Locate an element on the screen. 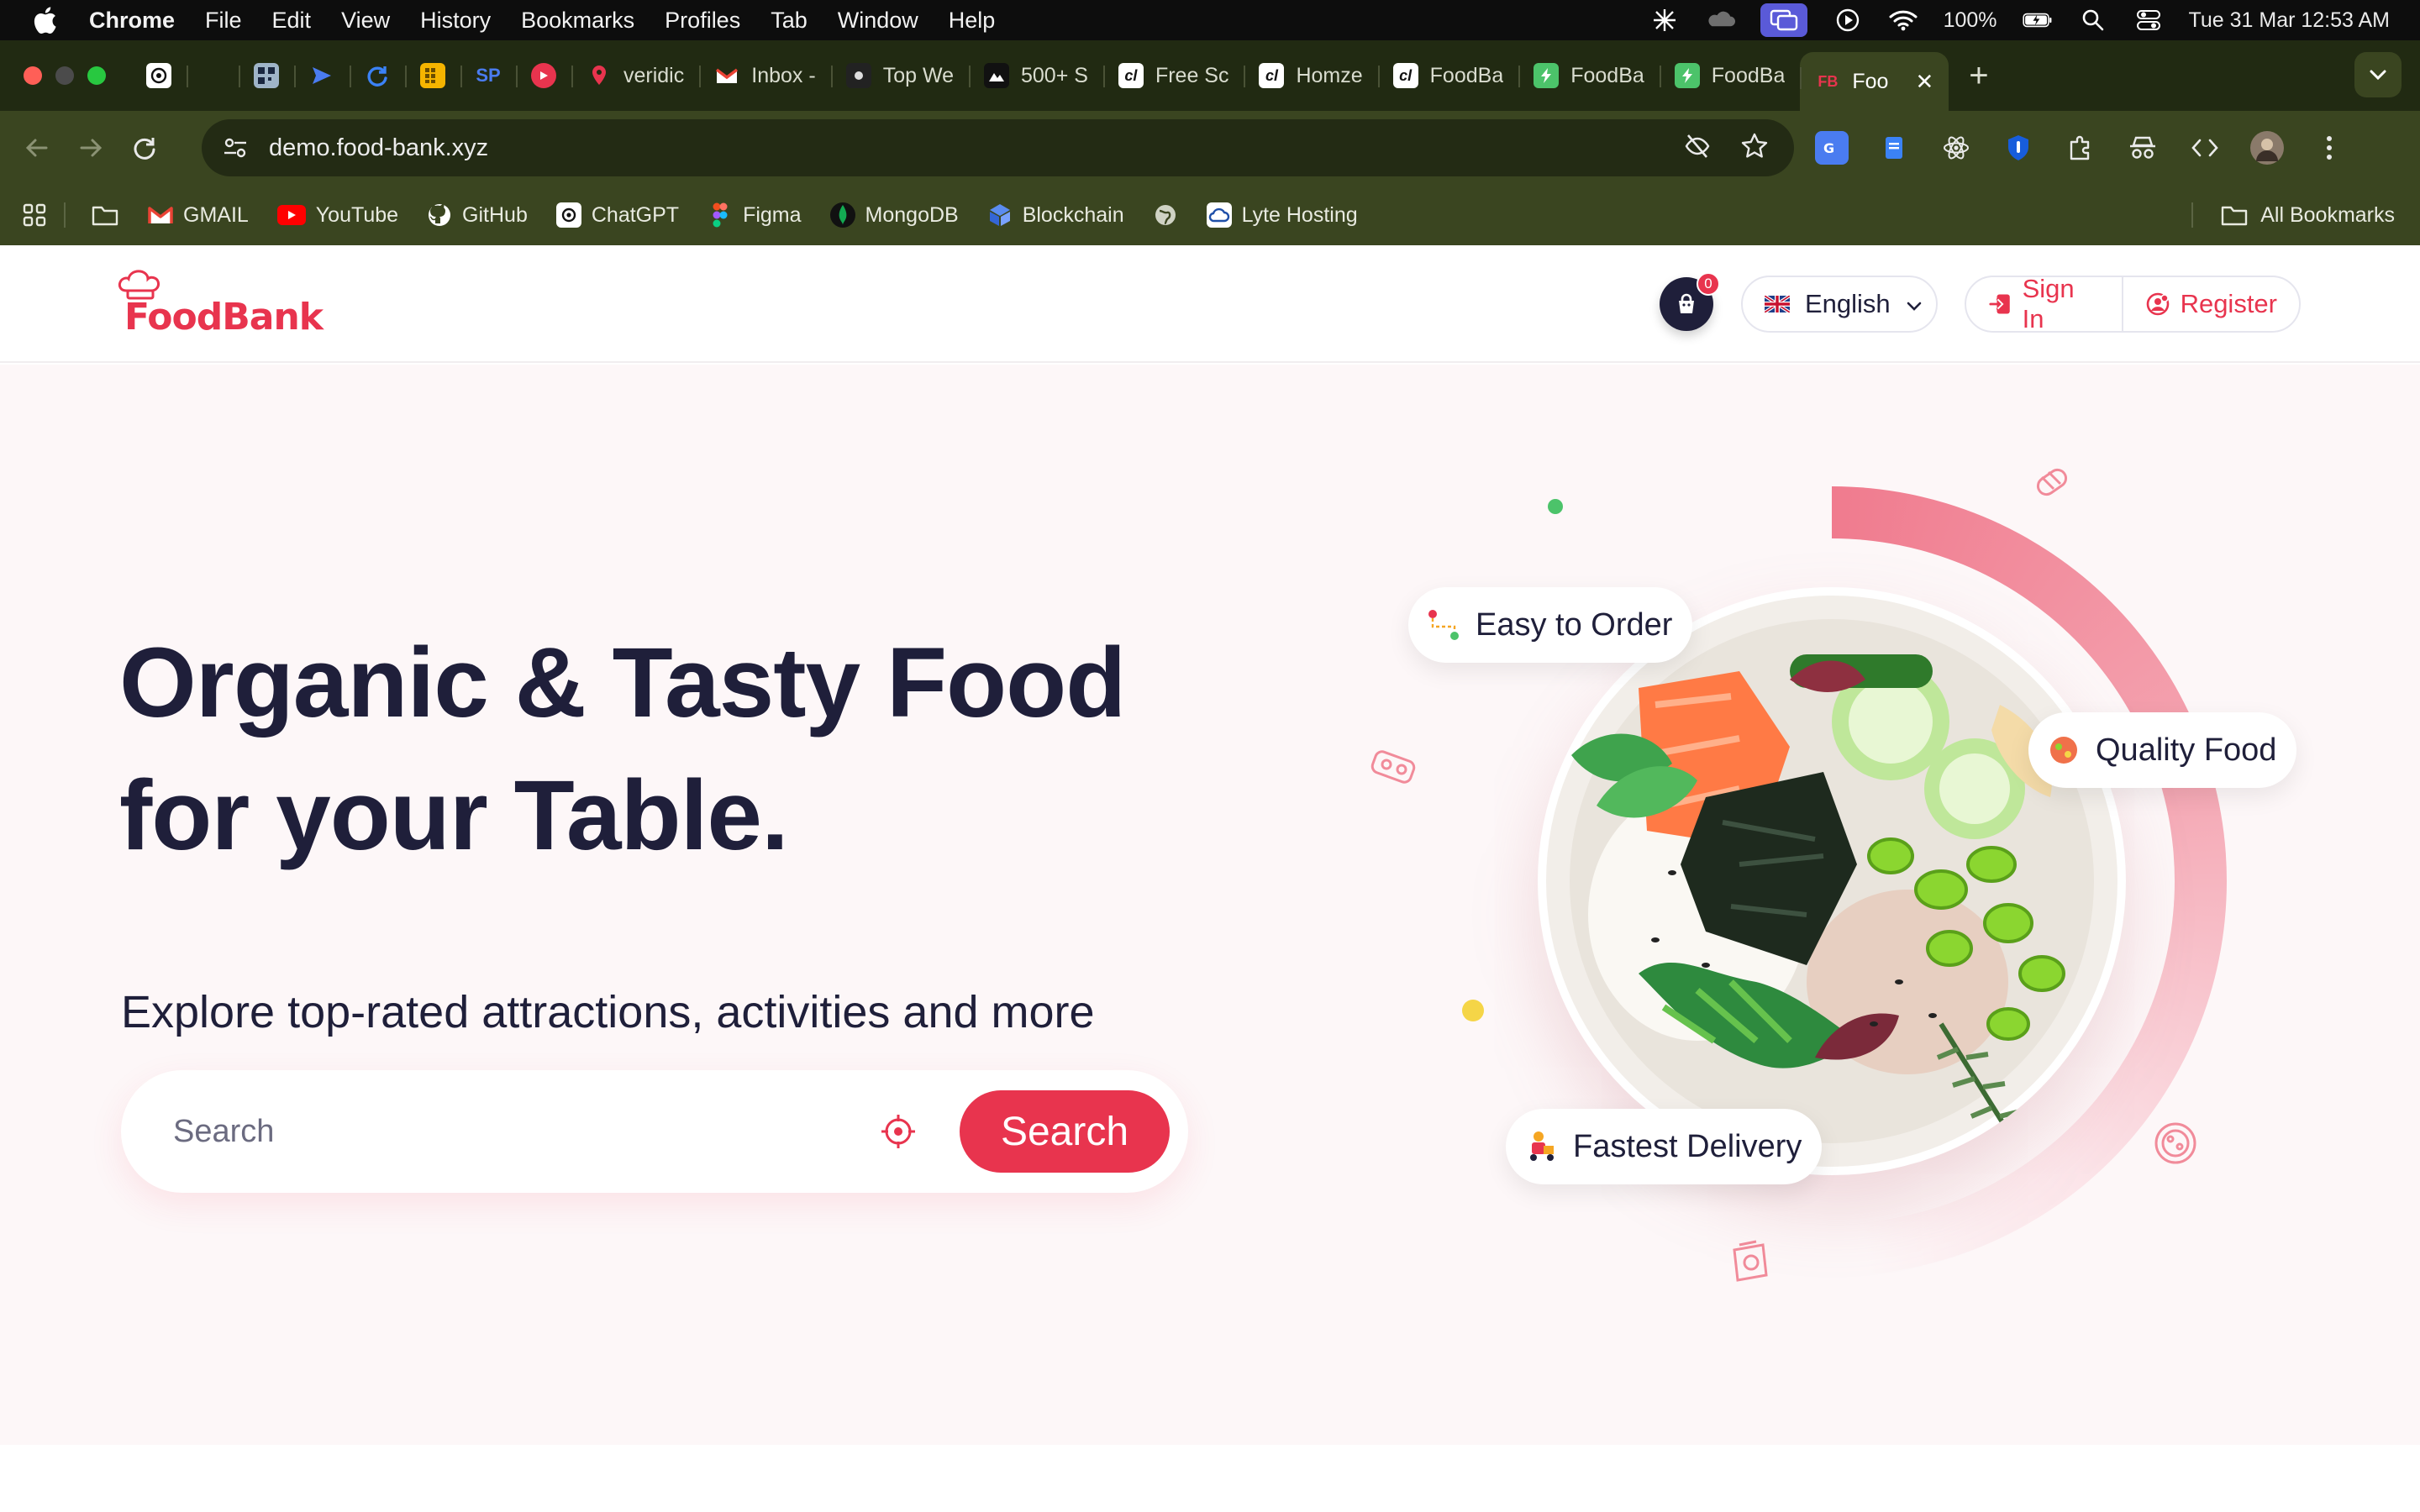  address-bar: demo.food-bank.xyz is located at coordinates (998, 147).